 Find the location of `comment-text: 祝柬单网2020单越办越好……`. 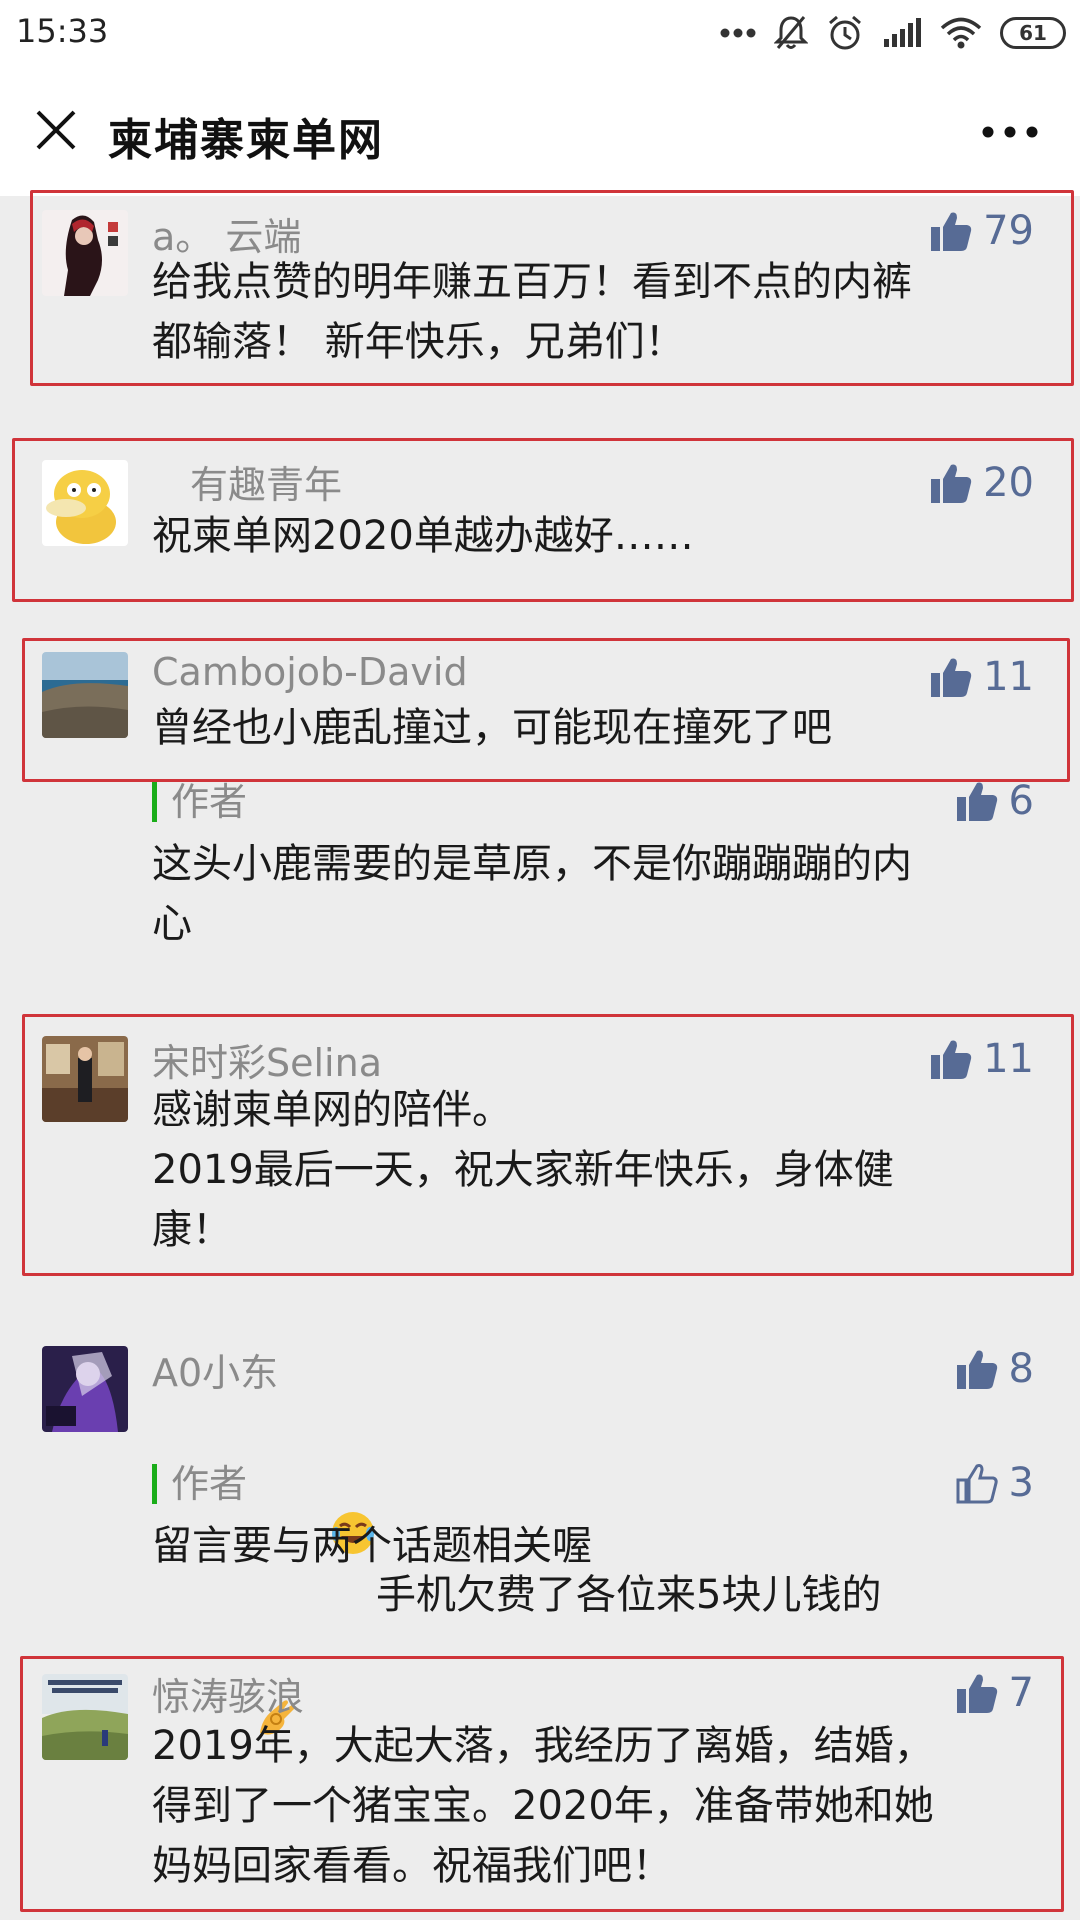

comment-text: 祝柬单网2020单越办越好…… is located at coordinates (423, 536).